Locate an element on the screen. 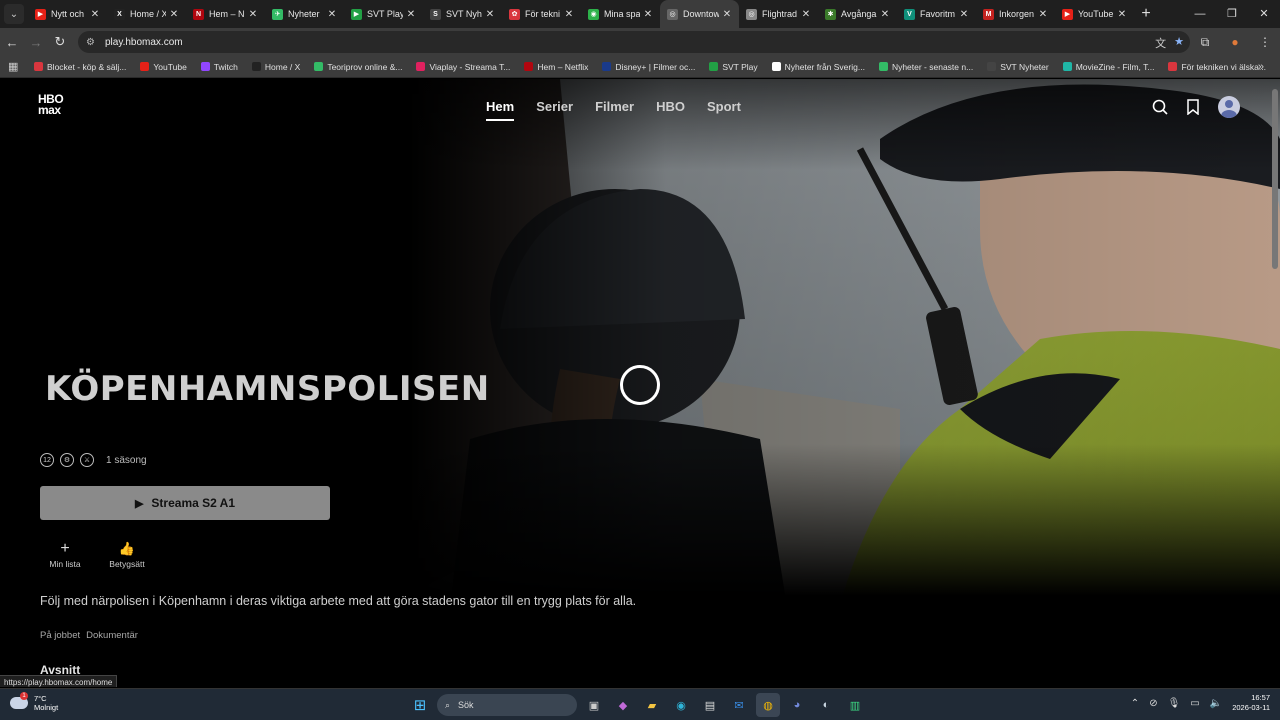 The image size is (1280, 720). start-icon: ⊞ is located at coordinates (420, 705).